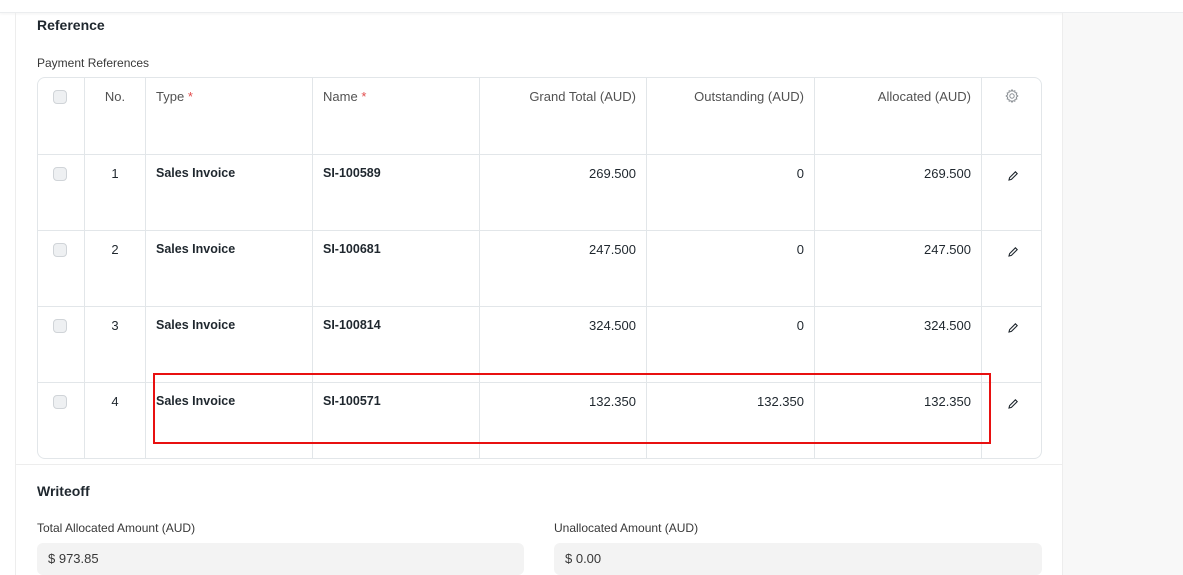 The image size is (1183, 575). Describe the element at coordinates (395, 420) in the screenshot. I see `row-name: SI-100571` at that location.